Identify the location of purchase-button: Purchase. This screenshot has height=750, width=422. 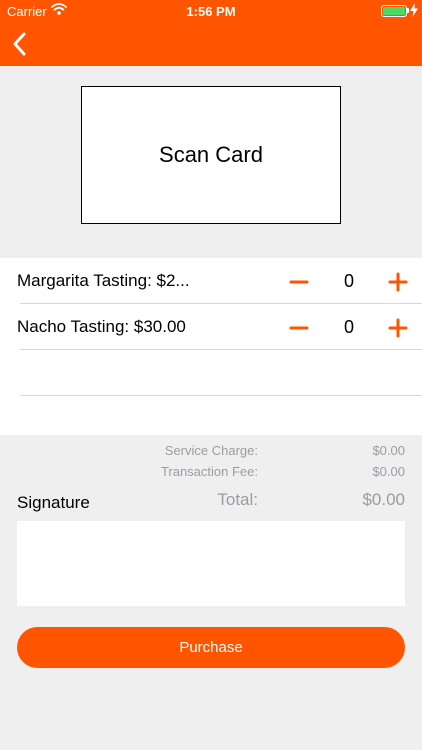
(211, 647).